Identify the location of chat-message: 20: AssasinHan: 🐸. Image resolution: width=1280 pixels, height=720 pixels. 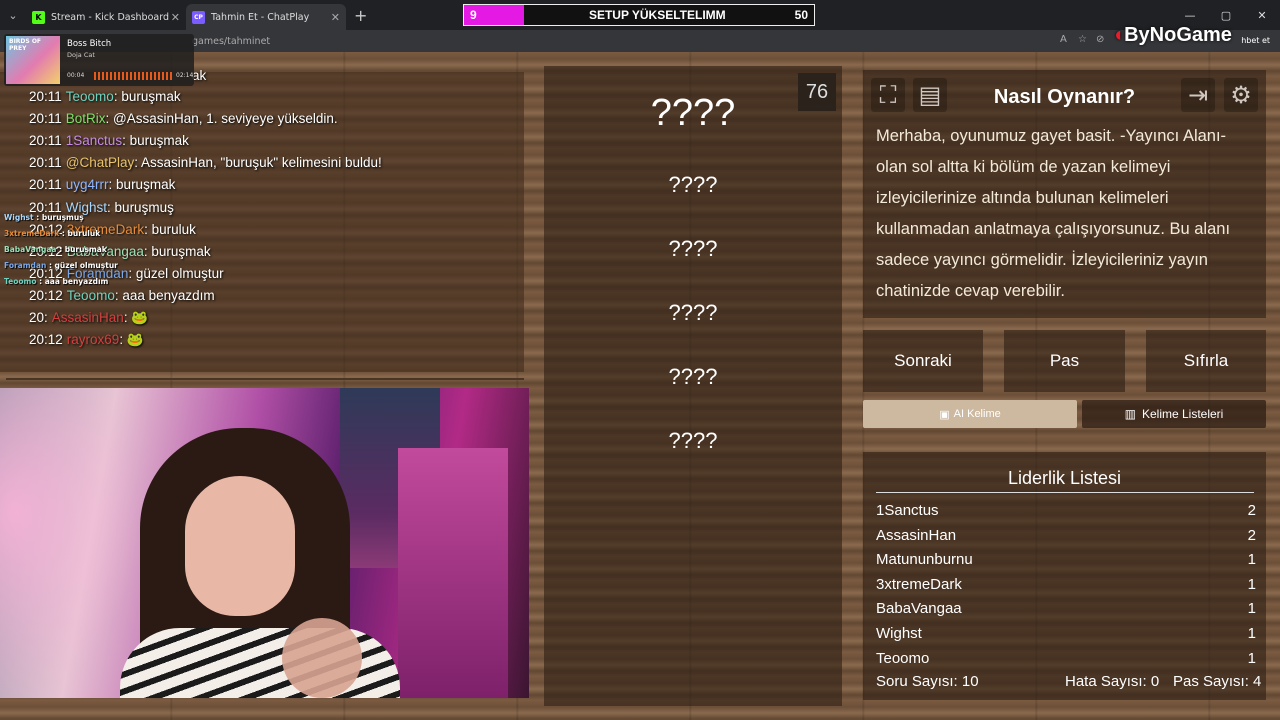
(88, 318).